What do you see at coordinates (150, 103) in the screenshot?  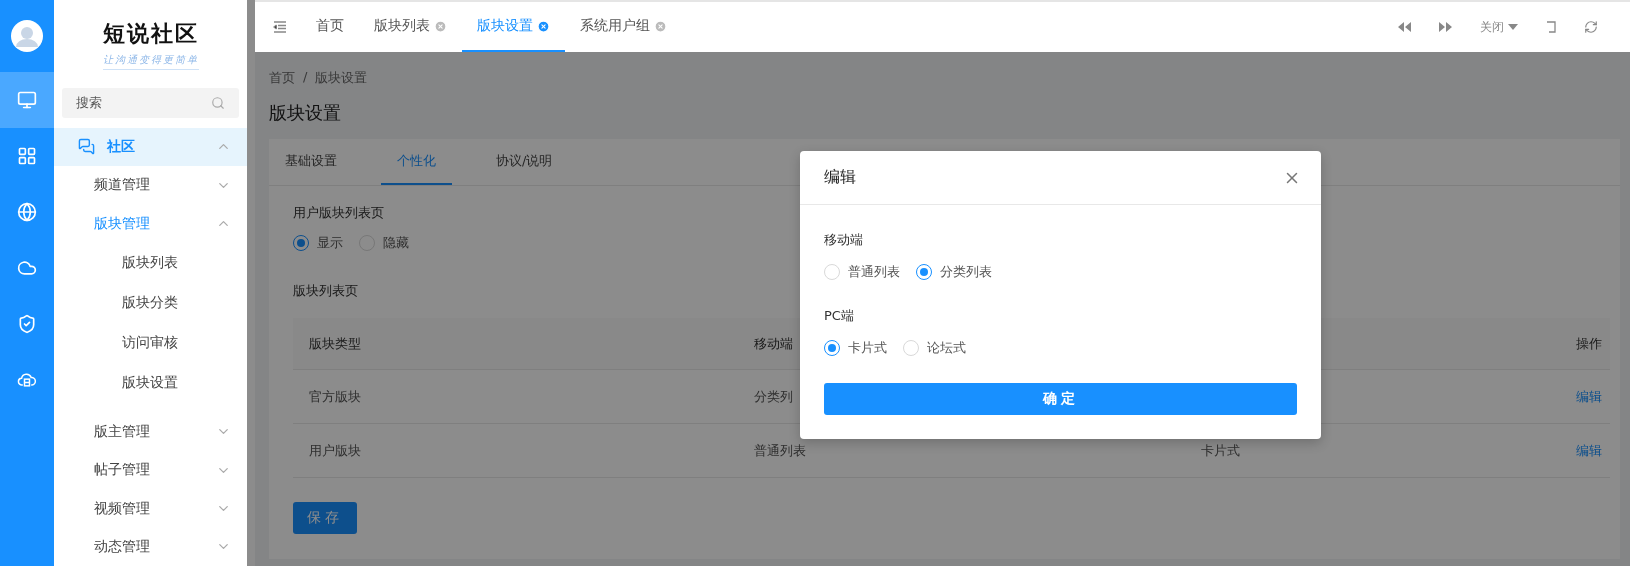 I see `search-field: 搜索` at bounding box center [150, 103].